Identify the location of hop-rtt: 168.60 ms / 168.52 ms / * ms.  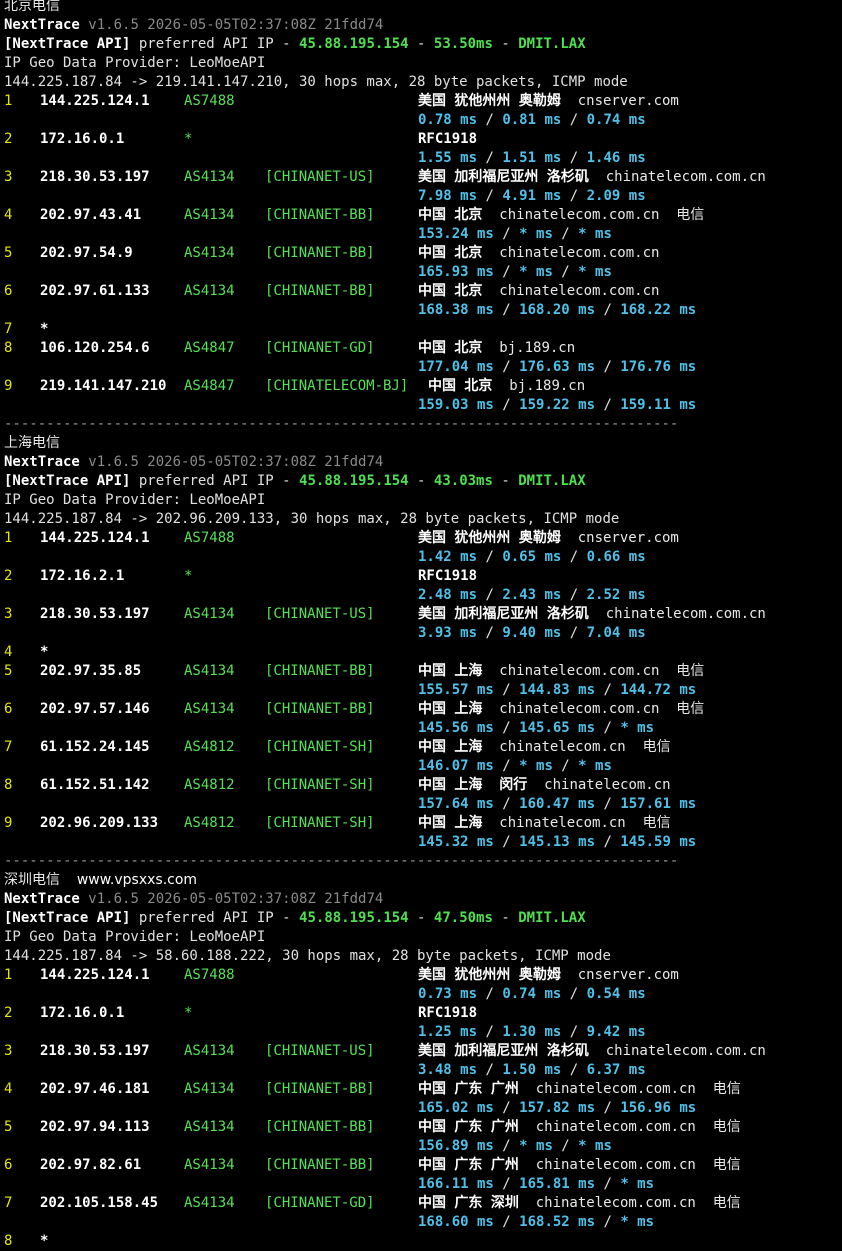
(536, 1222).